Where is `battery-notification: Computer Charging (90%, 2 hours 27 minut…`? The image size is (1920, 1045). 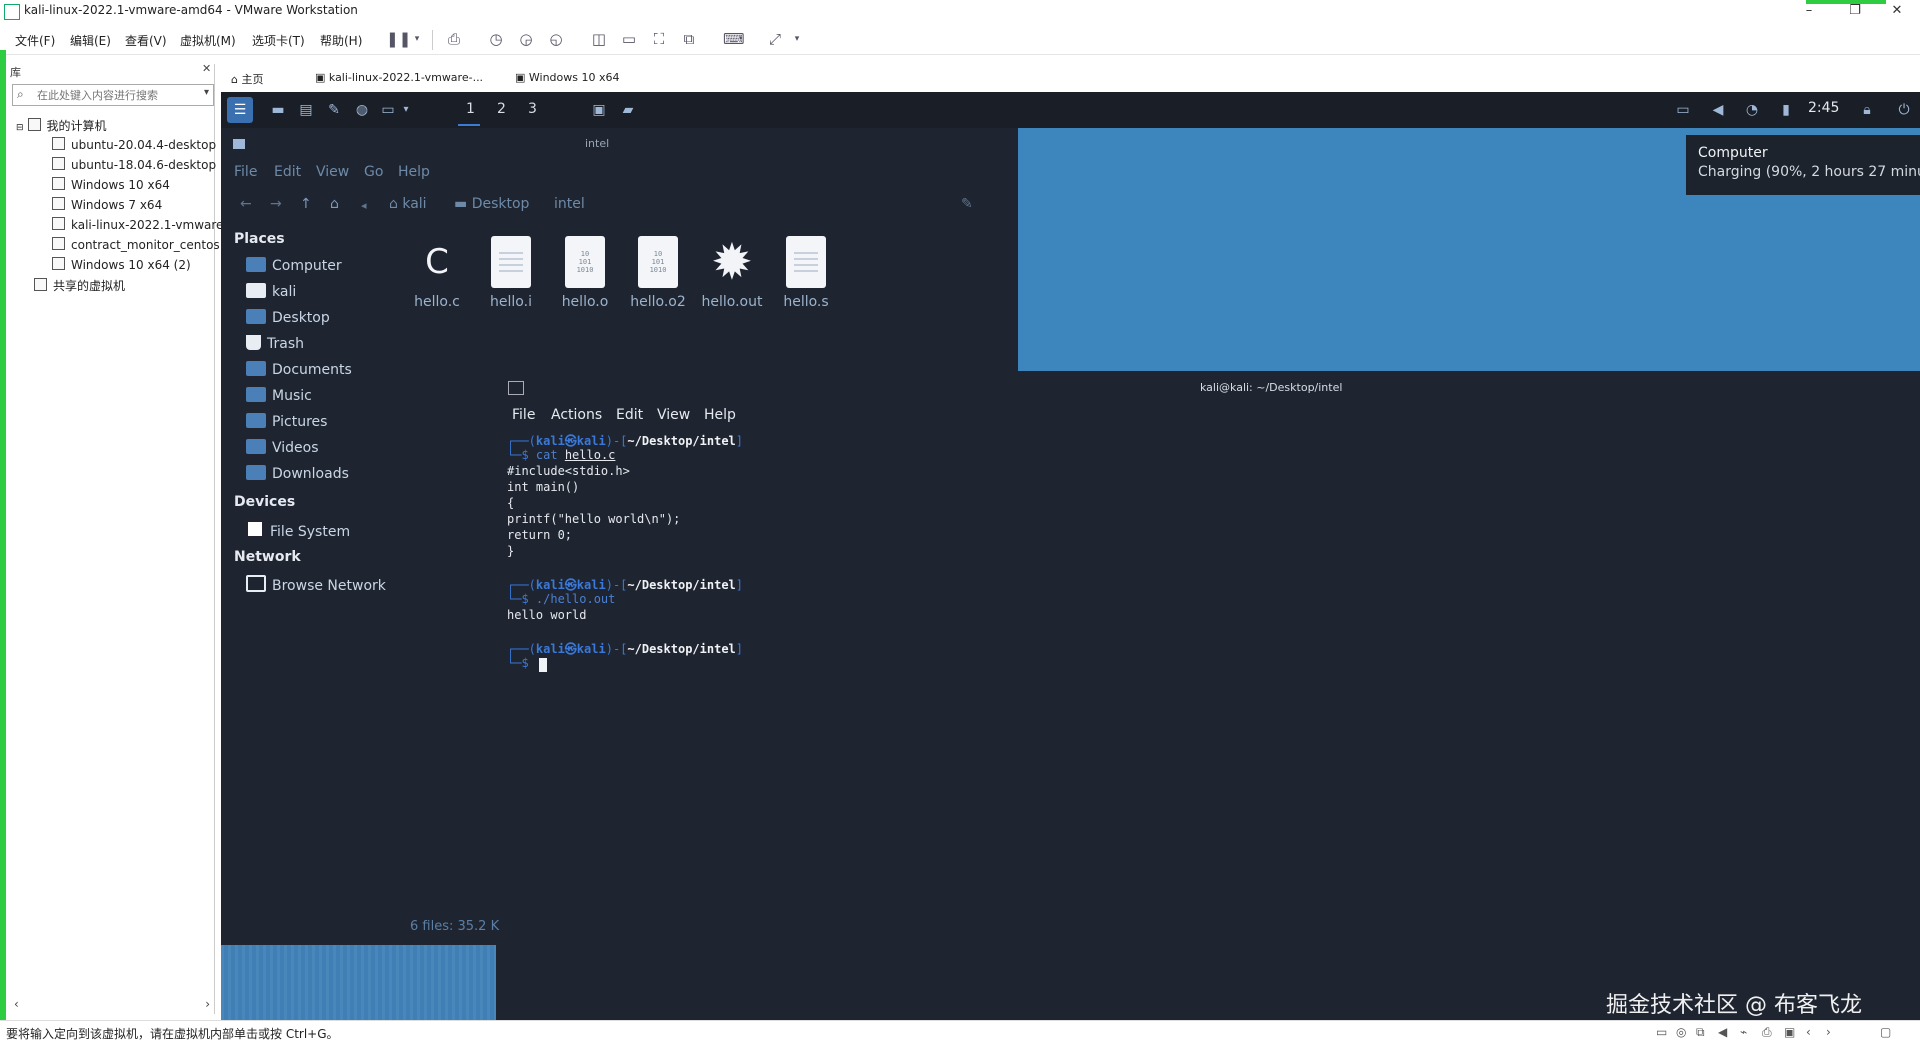
battery-notification: Computer Charging (90%, 2 hours 27 minut… is located at coordinates (1803, 165).